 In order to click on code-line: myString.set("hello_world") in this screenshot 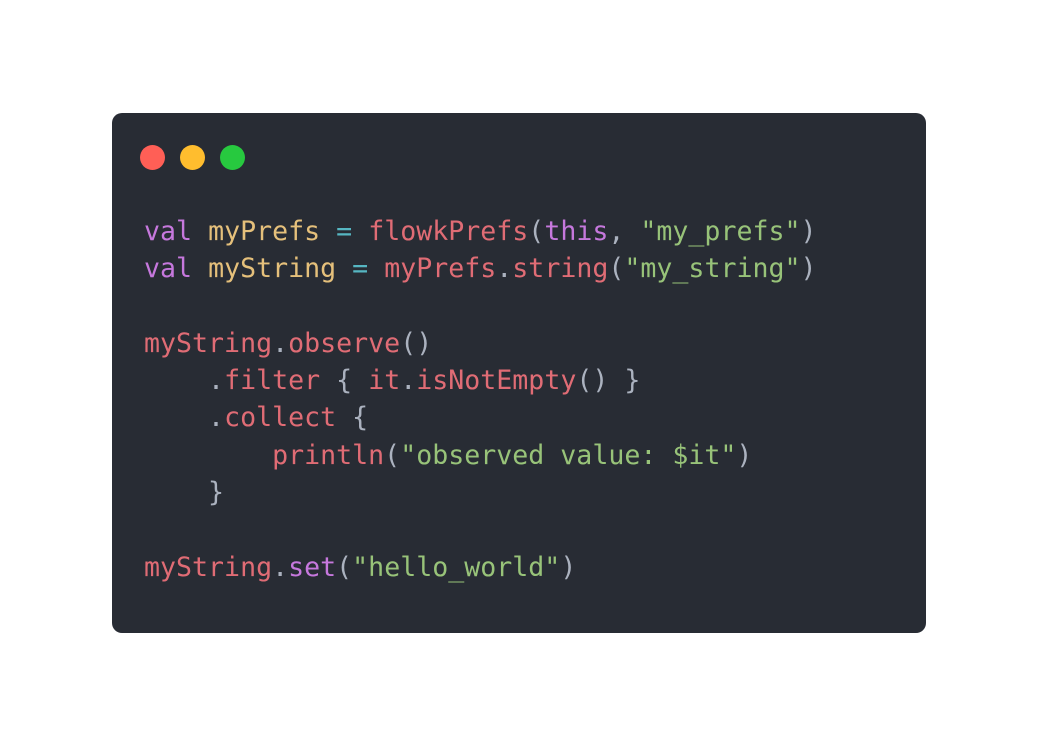, I will do `click(480, 567)`.